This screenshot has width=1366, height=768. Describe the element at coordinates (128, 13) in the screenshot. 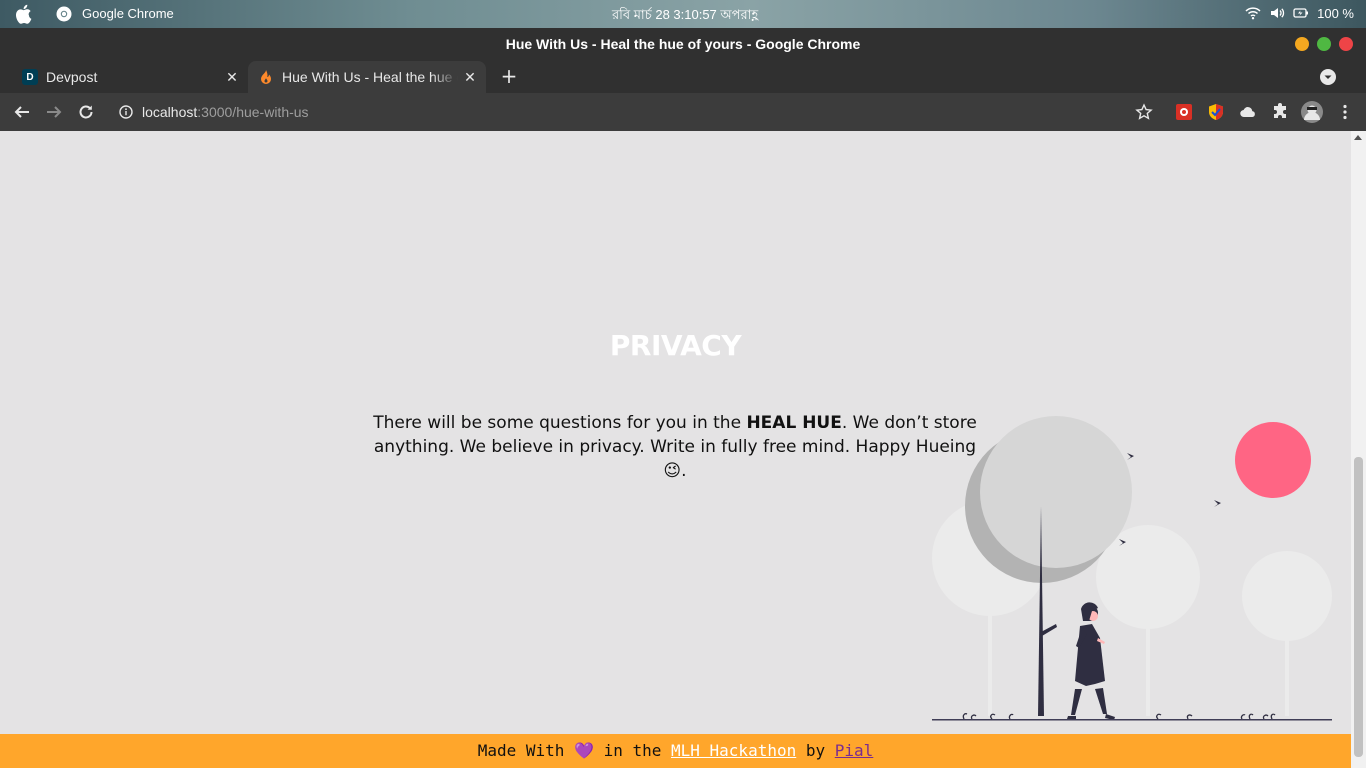

I see `os-app-name: Google Chrome` at that location.